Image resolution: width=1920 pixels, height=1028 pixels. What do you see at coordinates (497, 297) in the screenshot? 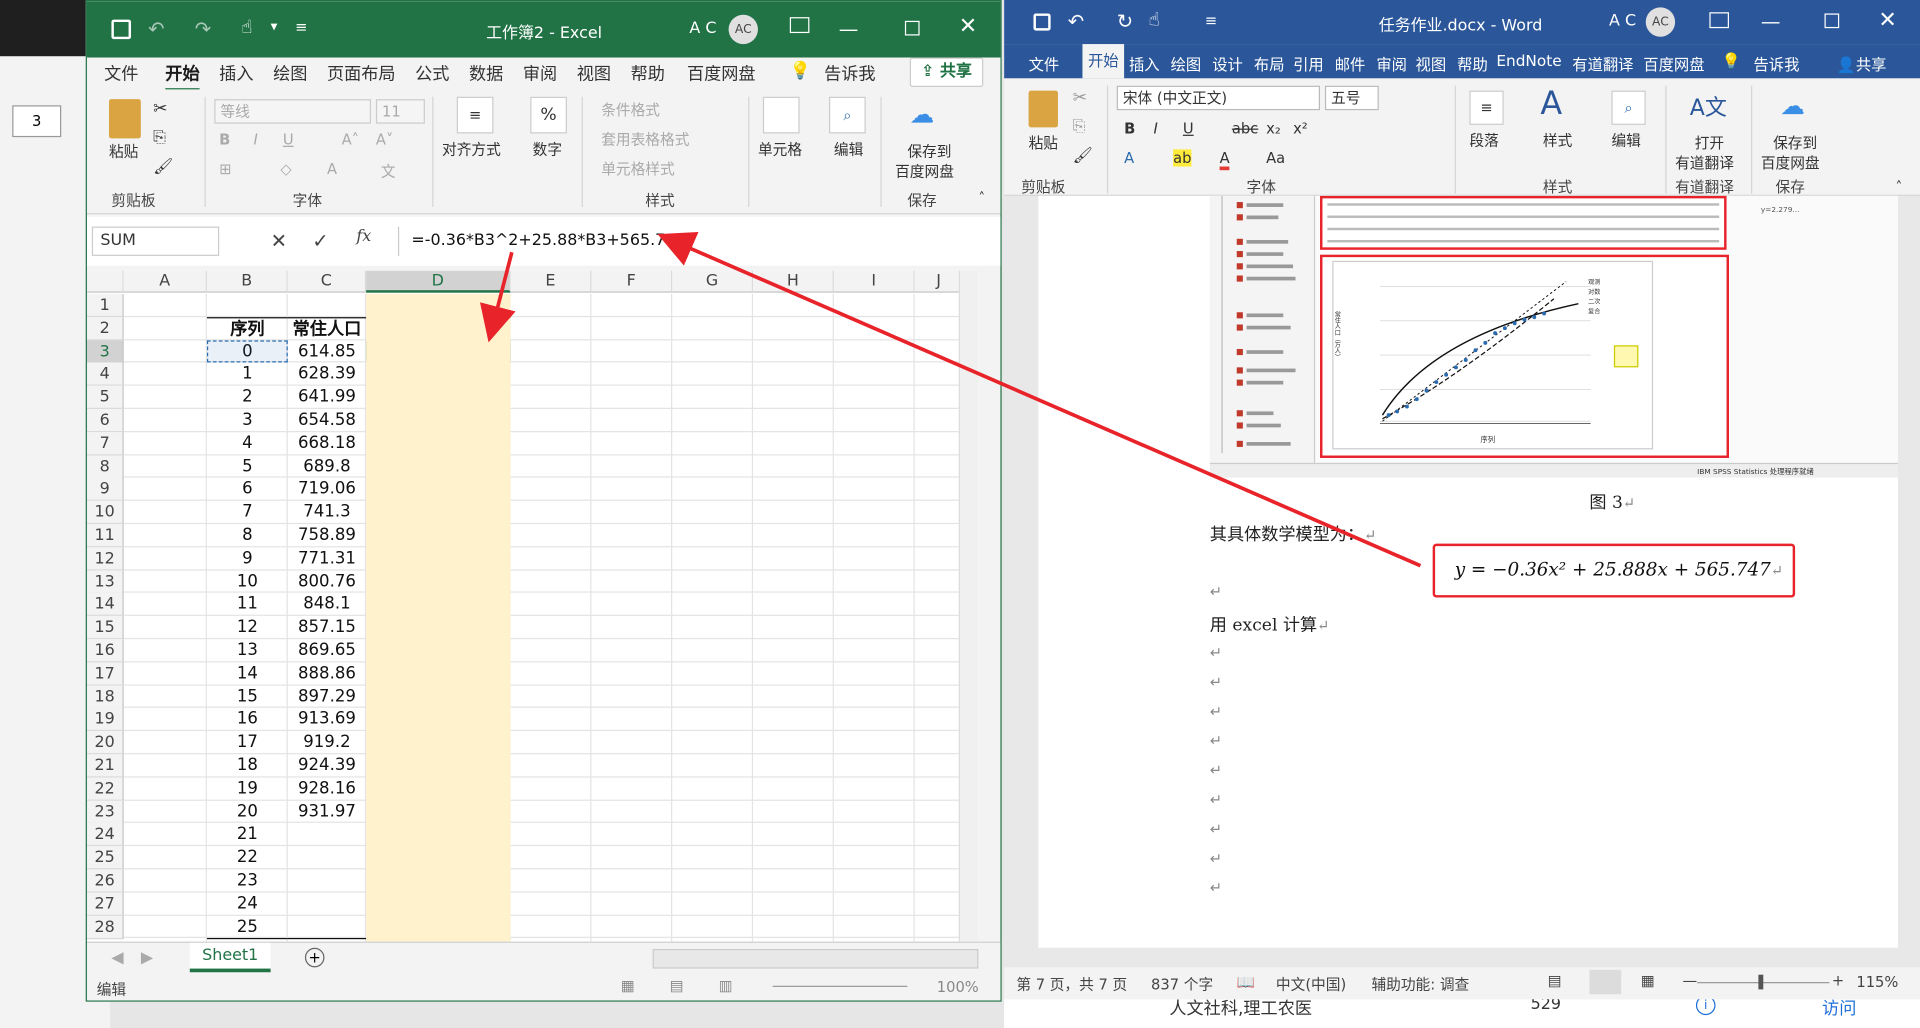
I see `annotation-arrow-cell` at bounding box center [497, 297].